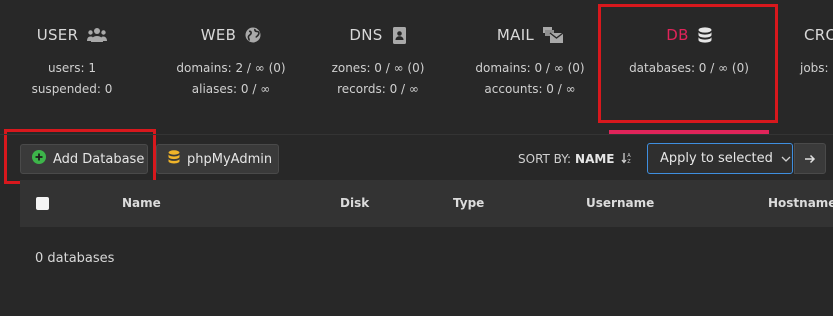 The height and width of the screenshot is (316, 833). Describe the element at coordinates (72, 89) in the screenshot. I see `tab-user-suspended: suspended: 0` at that location.